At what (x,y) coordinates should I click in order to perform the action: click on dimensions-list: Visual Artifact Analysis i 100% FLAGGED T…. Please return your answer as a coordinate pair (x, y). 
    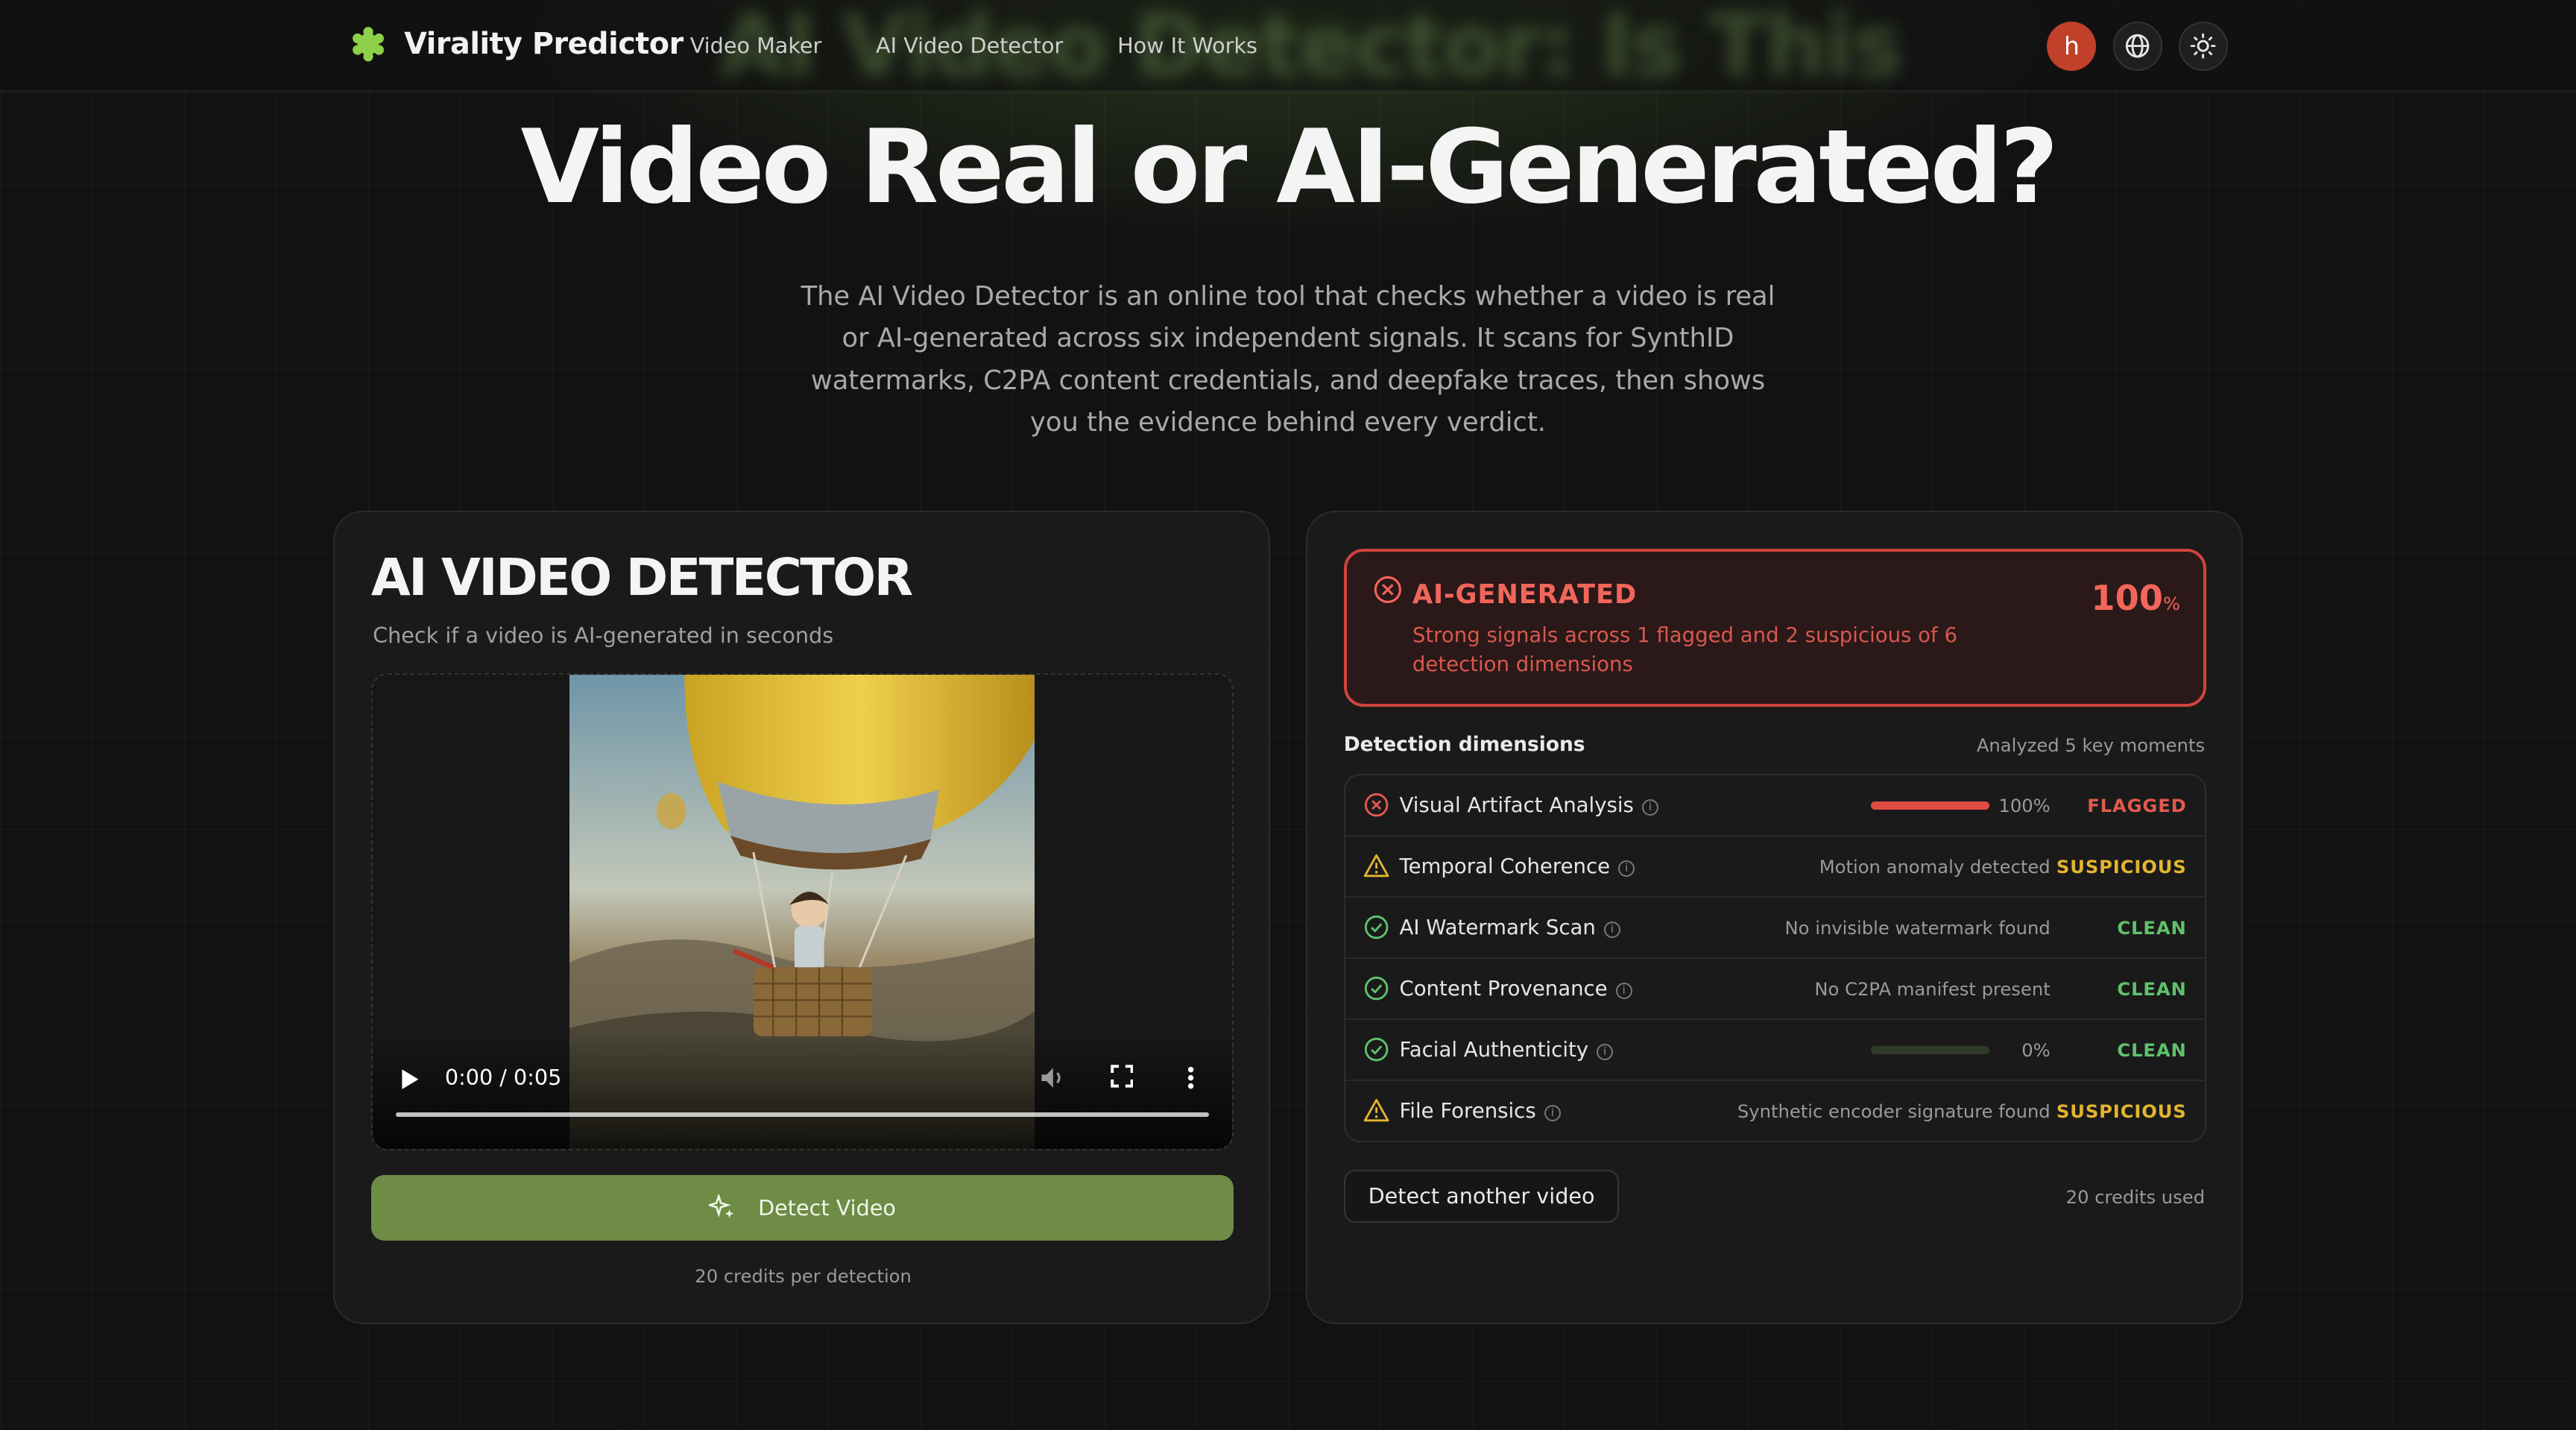
    Looking at the image, I should click on (1774, 957).